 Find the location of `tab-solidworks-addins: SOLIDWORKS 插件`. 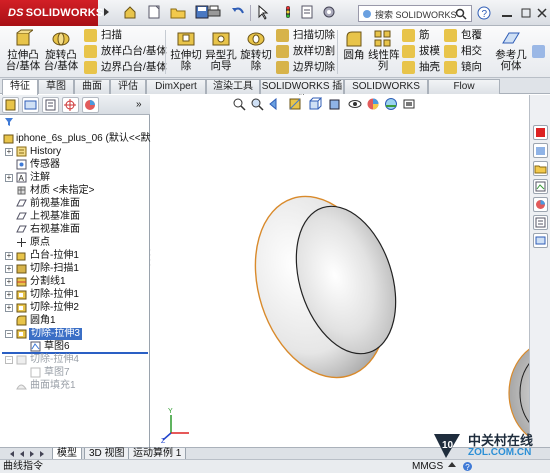

tab-solidworks-addins: SOLIDWORKS 插件 is located at coordinates (302, 92).